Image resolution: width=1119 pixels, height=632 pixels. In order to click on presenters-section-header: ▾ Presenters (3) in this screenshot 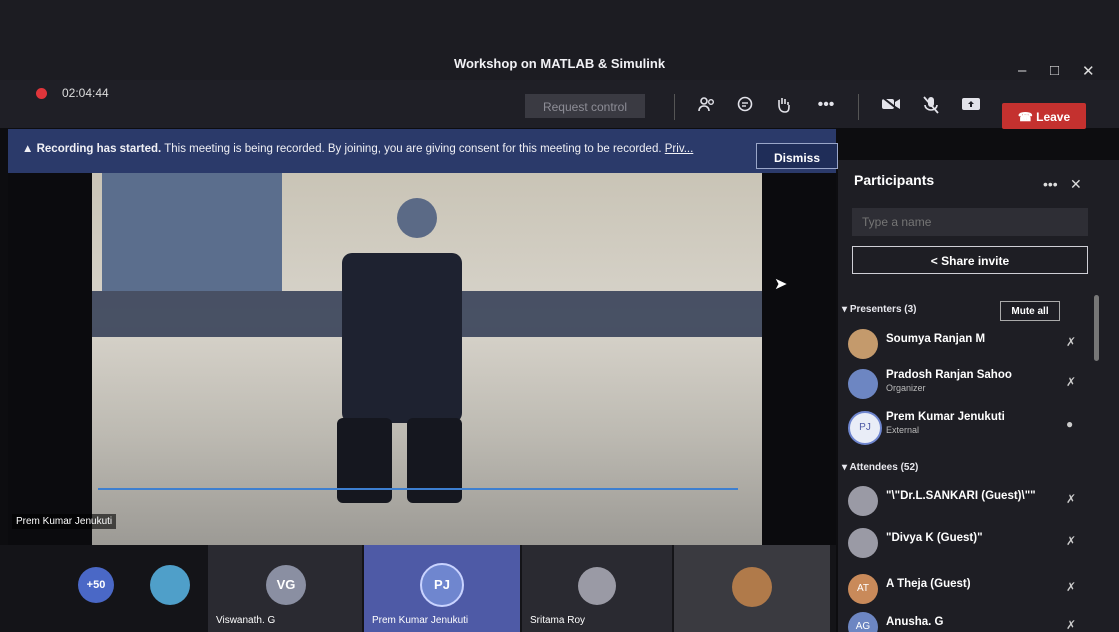, I will do `click(879, 309)`.